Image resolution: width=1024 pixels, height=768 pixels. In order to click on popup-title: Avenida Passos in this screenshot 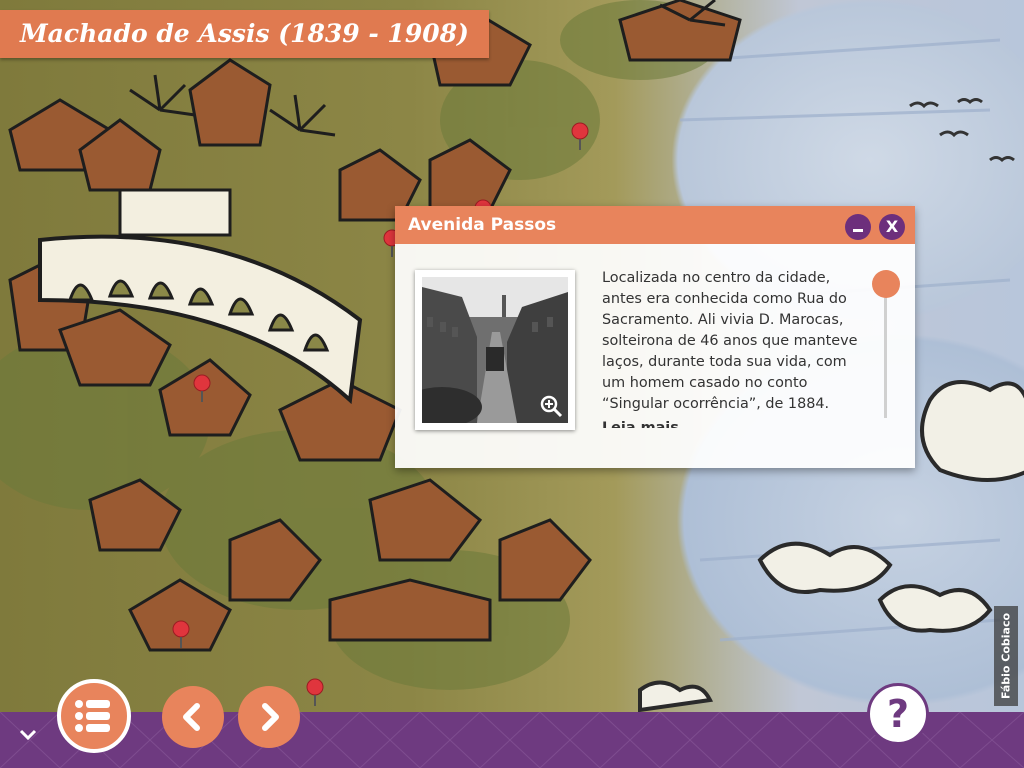, I will do `click(482, 225)`.